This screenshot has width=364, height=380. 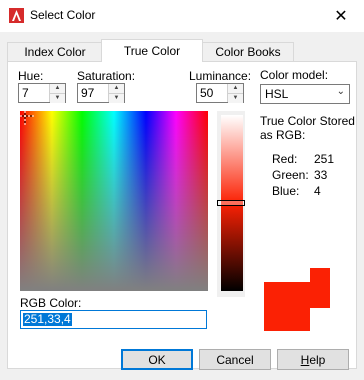 I want to click on rgb-color-field: 251,33,4, so click(x=113, y=319).